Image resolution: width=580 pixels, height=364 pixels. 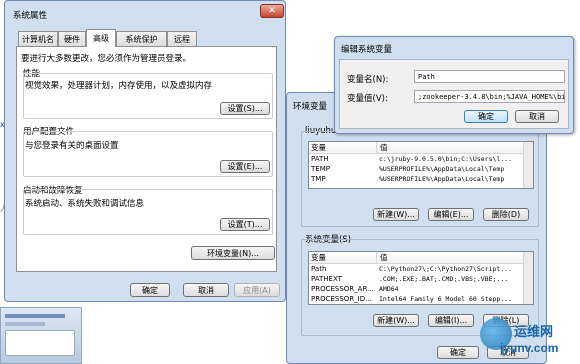 What do you see at coordinates (72, 146) in the screenshot?
I see `profile-description: 与您登录有关的桌面设置` at bounding box center [72, 146].